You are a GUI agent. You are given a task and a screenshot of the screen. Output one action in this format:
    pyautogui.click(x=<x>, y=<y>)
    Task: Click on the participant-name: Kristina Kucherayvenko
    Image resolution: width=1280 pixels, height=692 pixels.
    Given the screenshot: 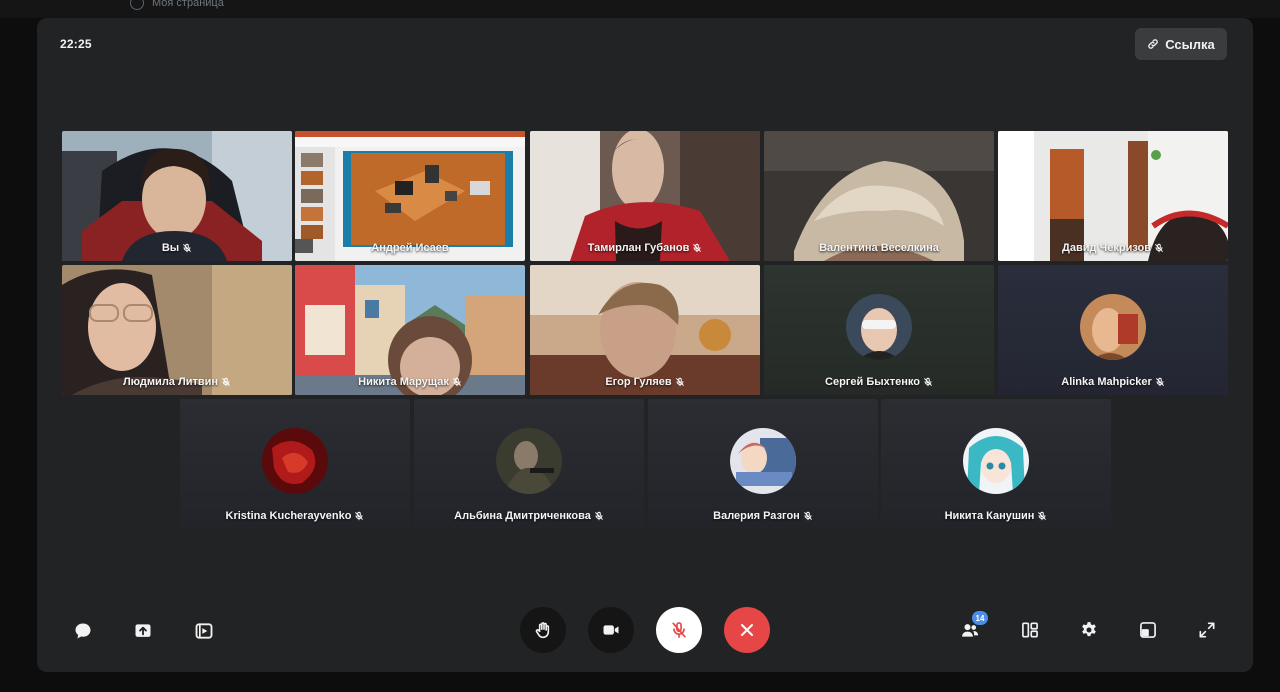 What is the action you would take?
    pyautogui.click(x=295, y=516)
    